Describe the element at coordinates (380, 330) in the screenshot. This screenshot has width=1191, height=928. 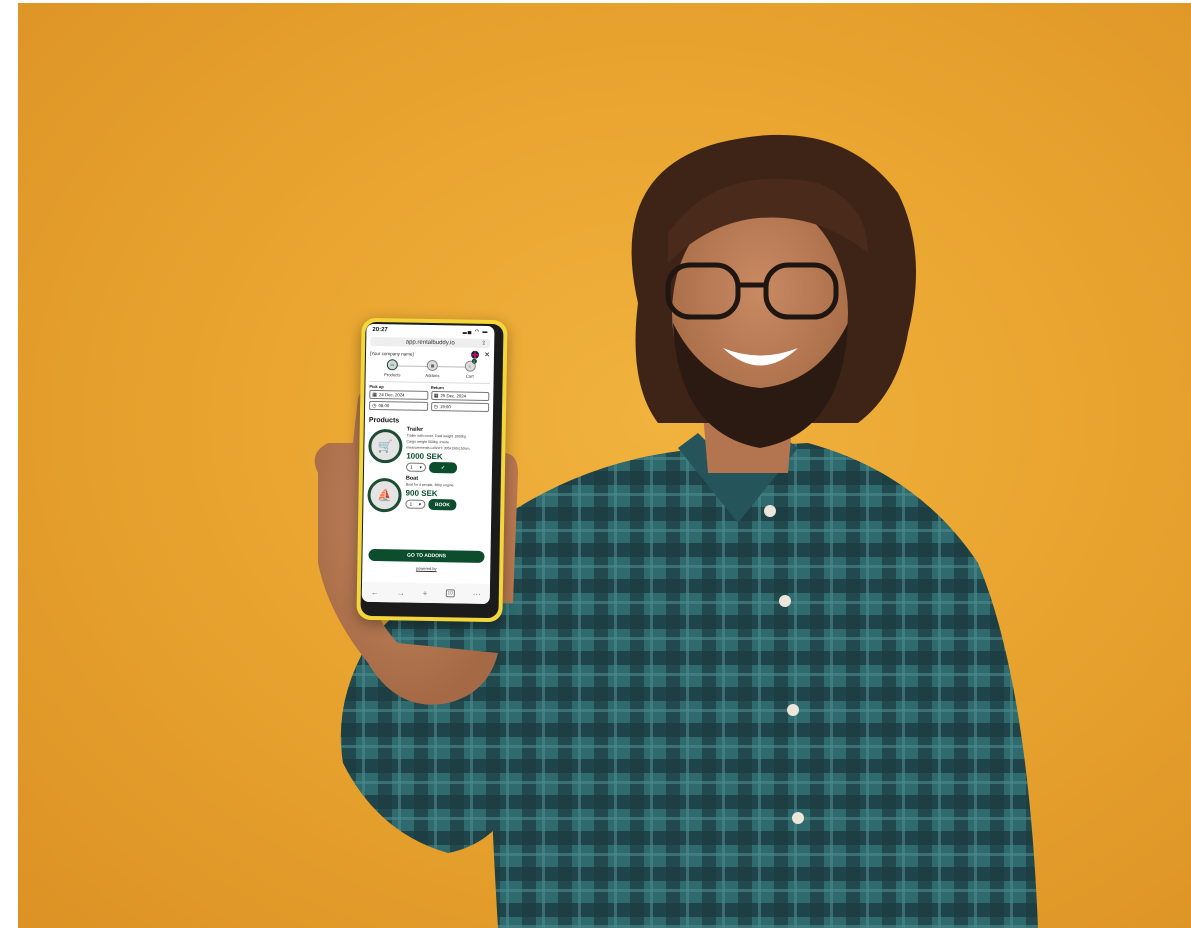
I see `status-time: 20:27` at that location.